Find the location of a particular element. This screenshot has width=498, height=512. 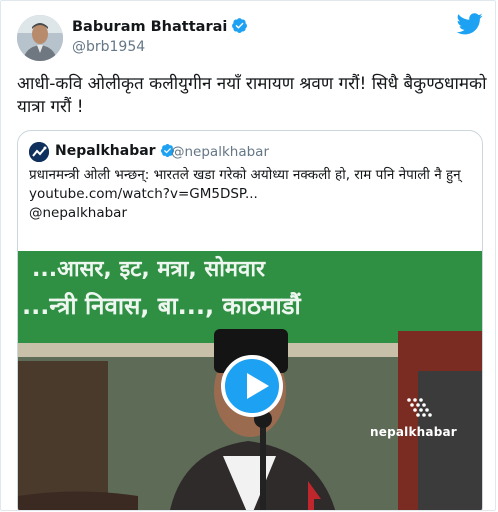

quoted-avatar is located at coordinates (39, 152).